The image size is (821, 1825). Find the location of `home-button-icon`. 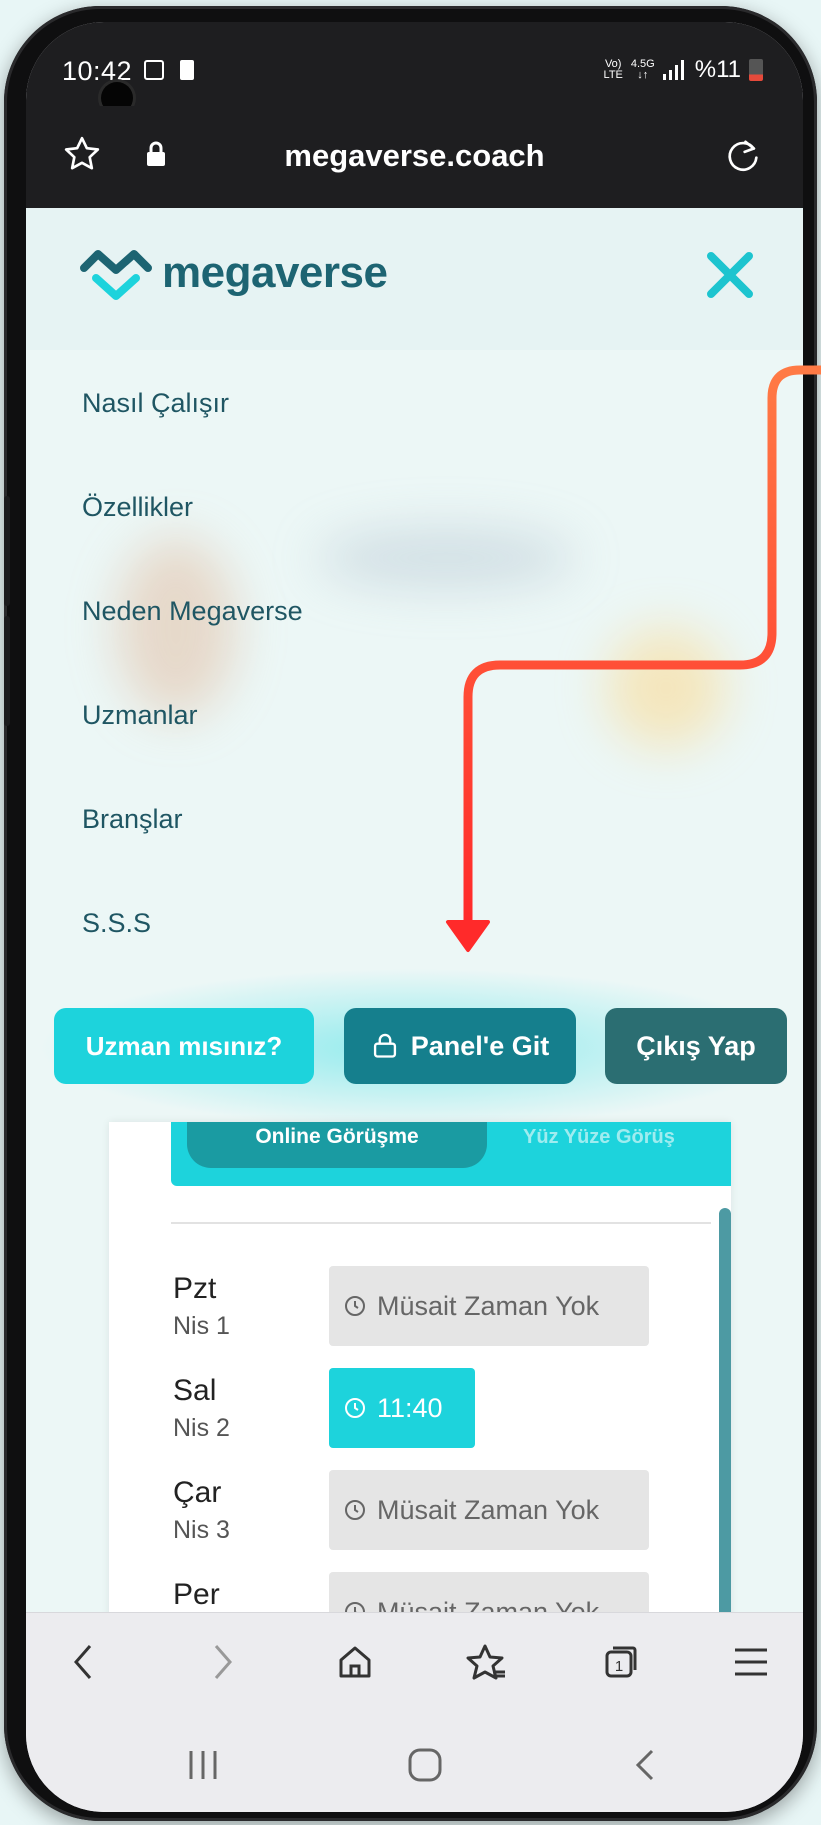

home-button-icon is located at coordinates (425, 1765).